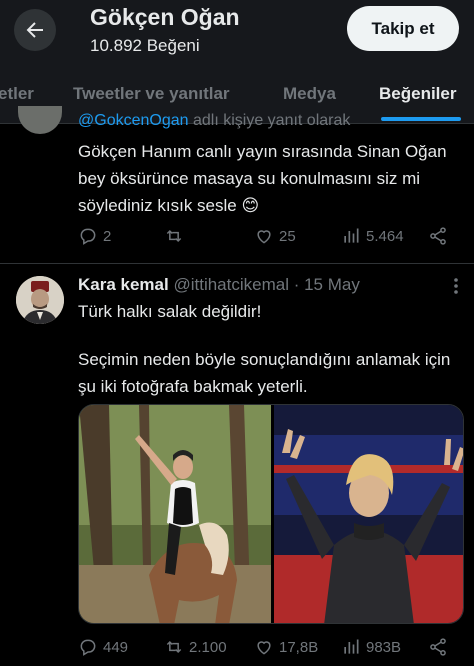  Describe the element at coordinates (299, 647) in the screenshot. I see `like-count: 17,8B` at that location.